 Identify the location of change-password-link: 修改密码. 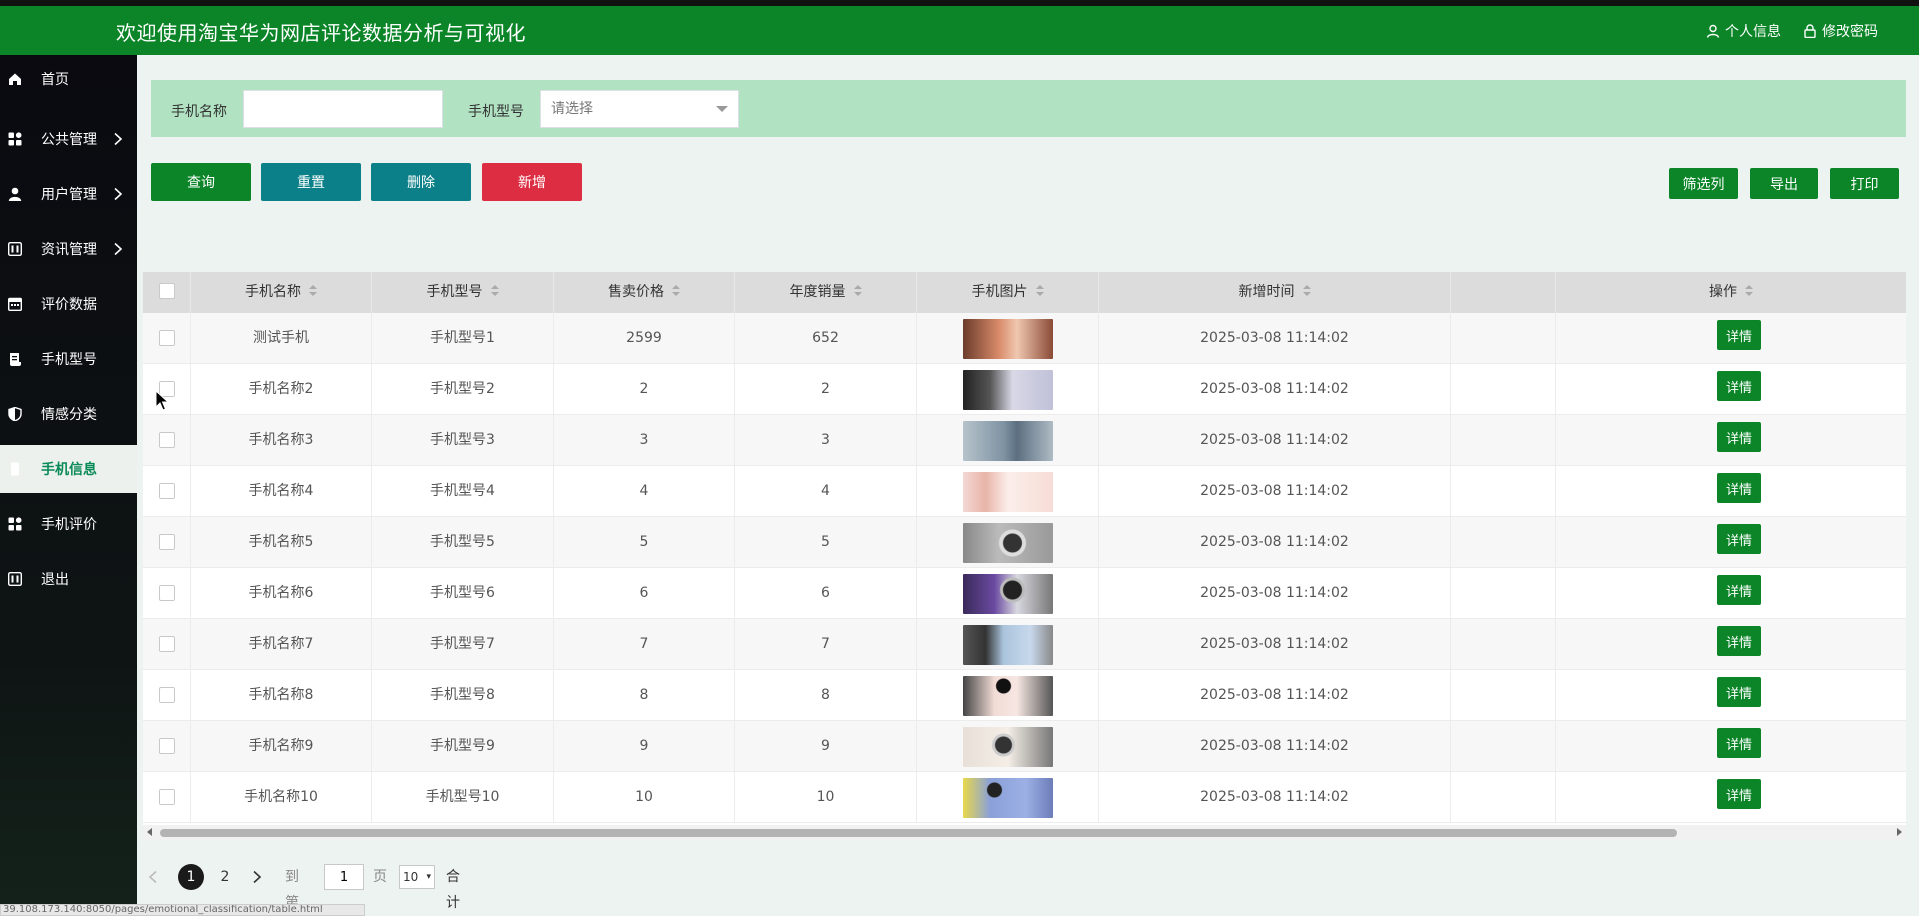
(1840, 31).